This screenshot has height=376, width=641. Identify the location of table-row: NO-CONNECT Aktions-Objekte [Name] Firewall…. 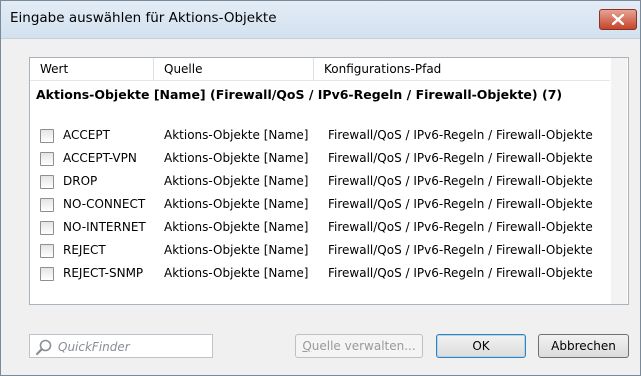
(320, 205).